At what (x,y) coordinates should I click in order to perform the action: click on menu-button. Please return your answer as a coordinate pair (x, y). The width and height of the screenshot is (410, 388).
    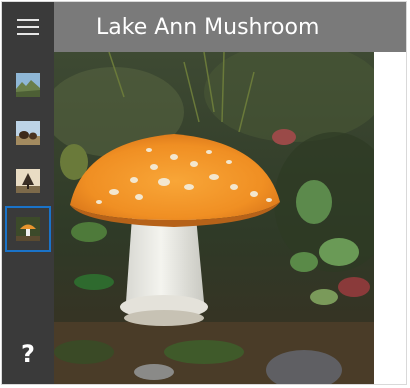
    Looking at the image, I should click on (28, 27).